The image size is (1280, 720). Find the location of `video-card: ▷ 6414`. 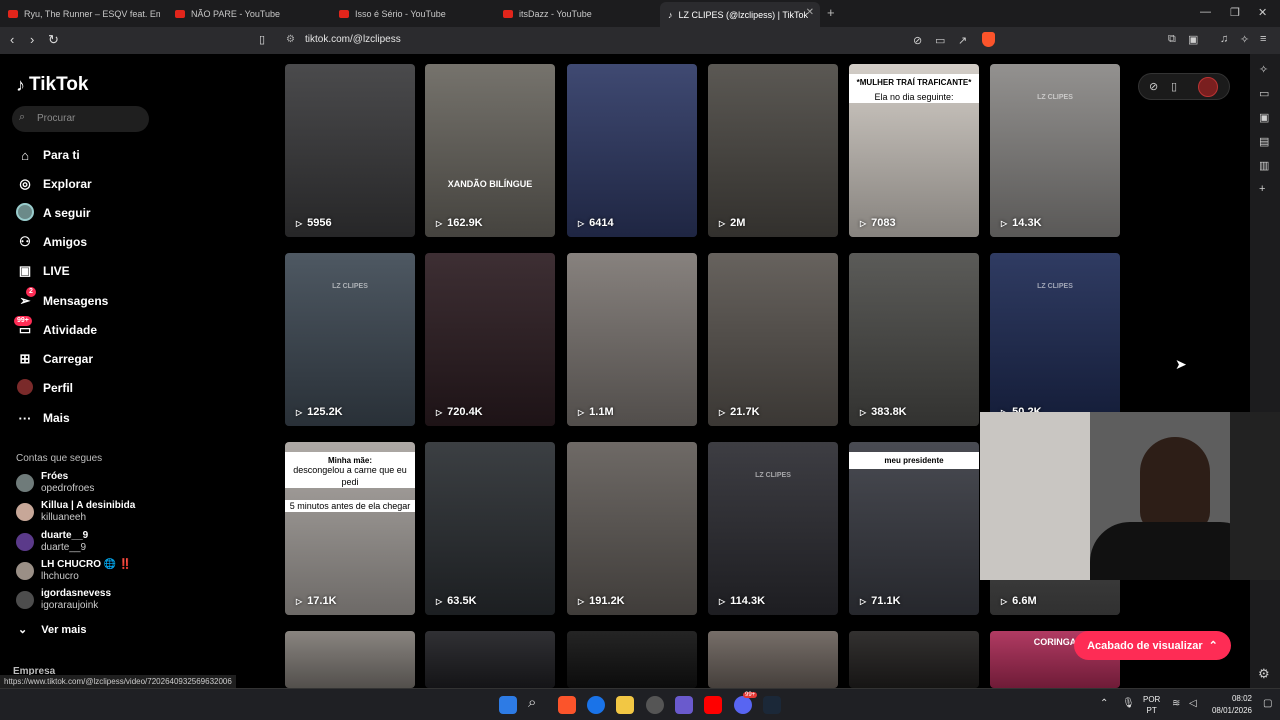

video-card: ▷ 6414 is located at coordinates (632, 150).